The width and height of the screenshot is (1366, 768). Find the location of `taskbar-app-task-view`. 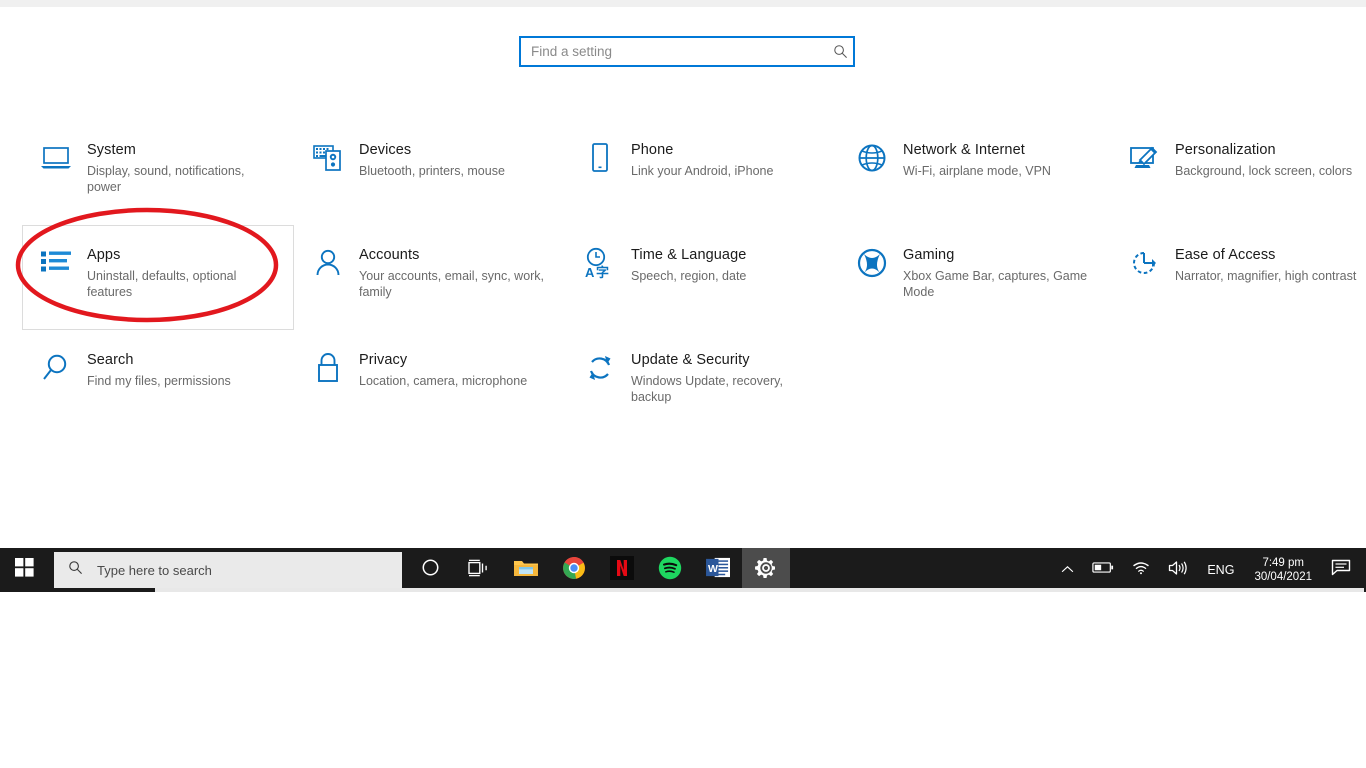

taskbar-app-task-view is located at coordinates (478, 570).